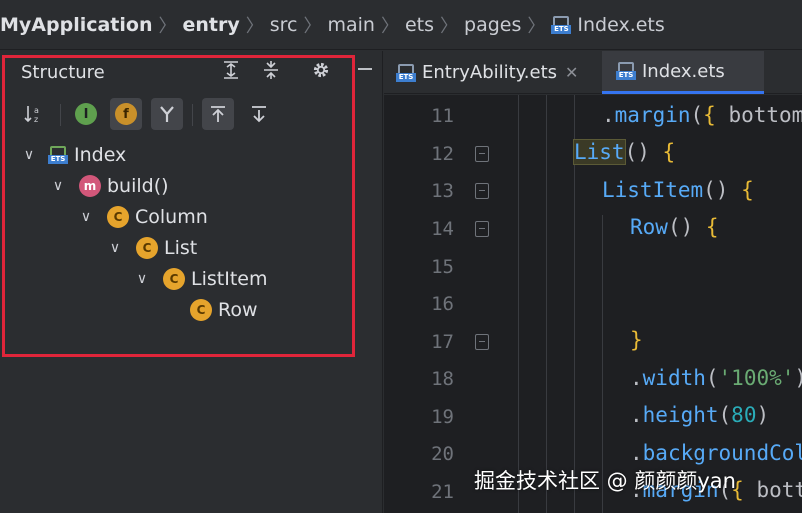  I want to click on tree-item-label: Column, so click(171, 217).